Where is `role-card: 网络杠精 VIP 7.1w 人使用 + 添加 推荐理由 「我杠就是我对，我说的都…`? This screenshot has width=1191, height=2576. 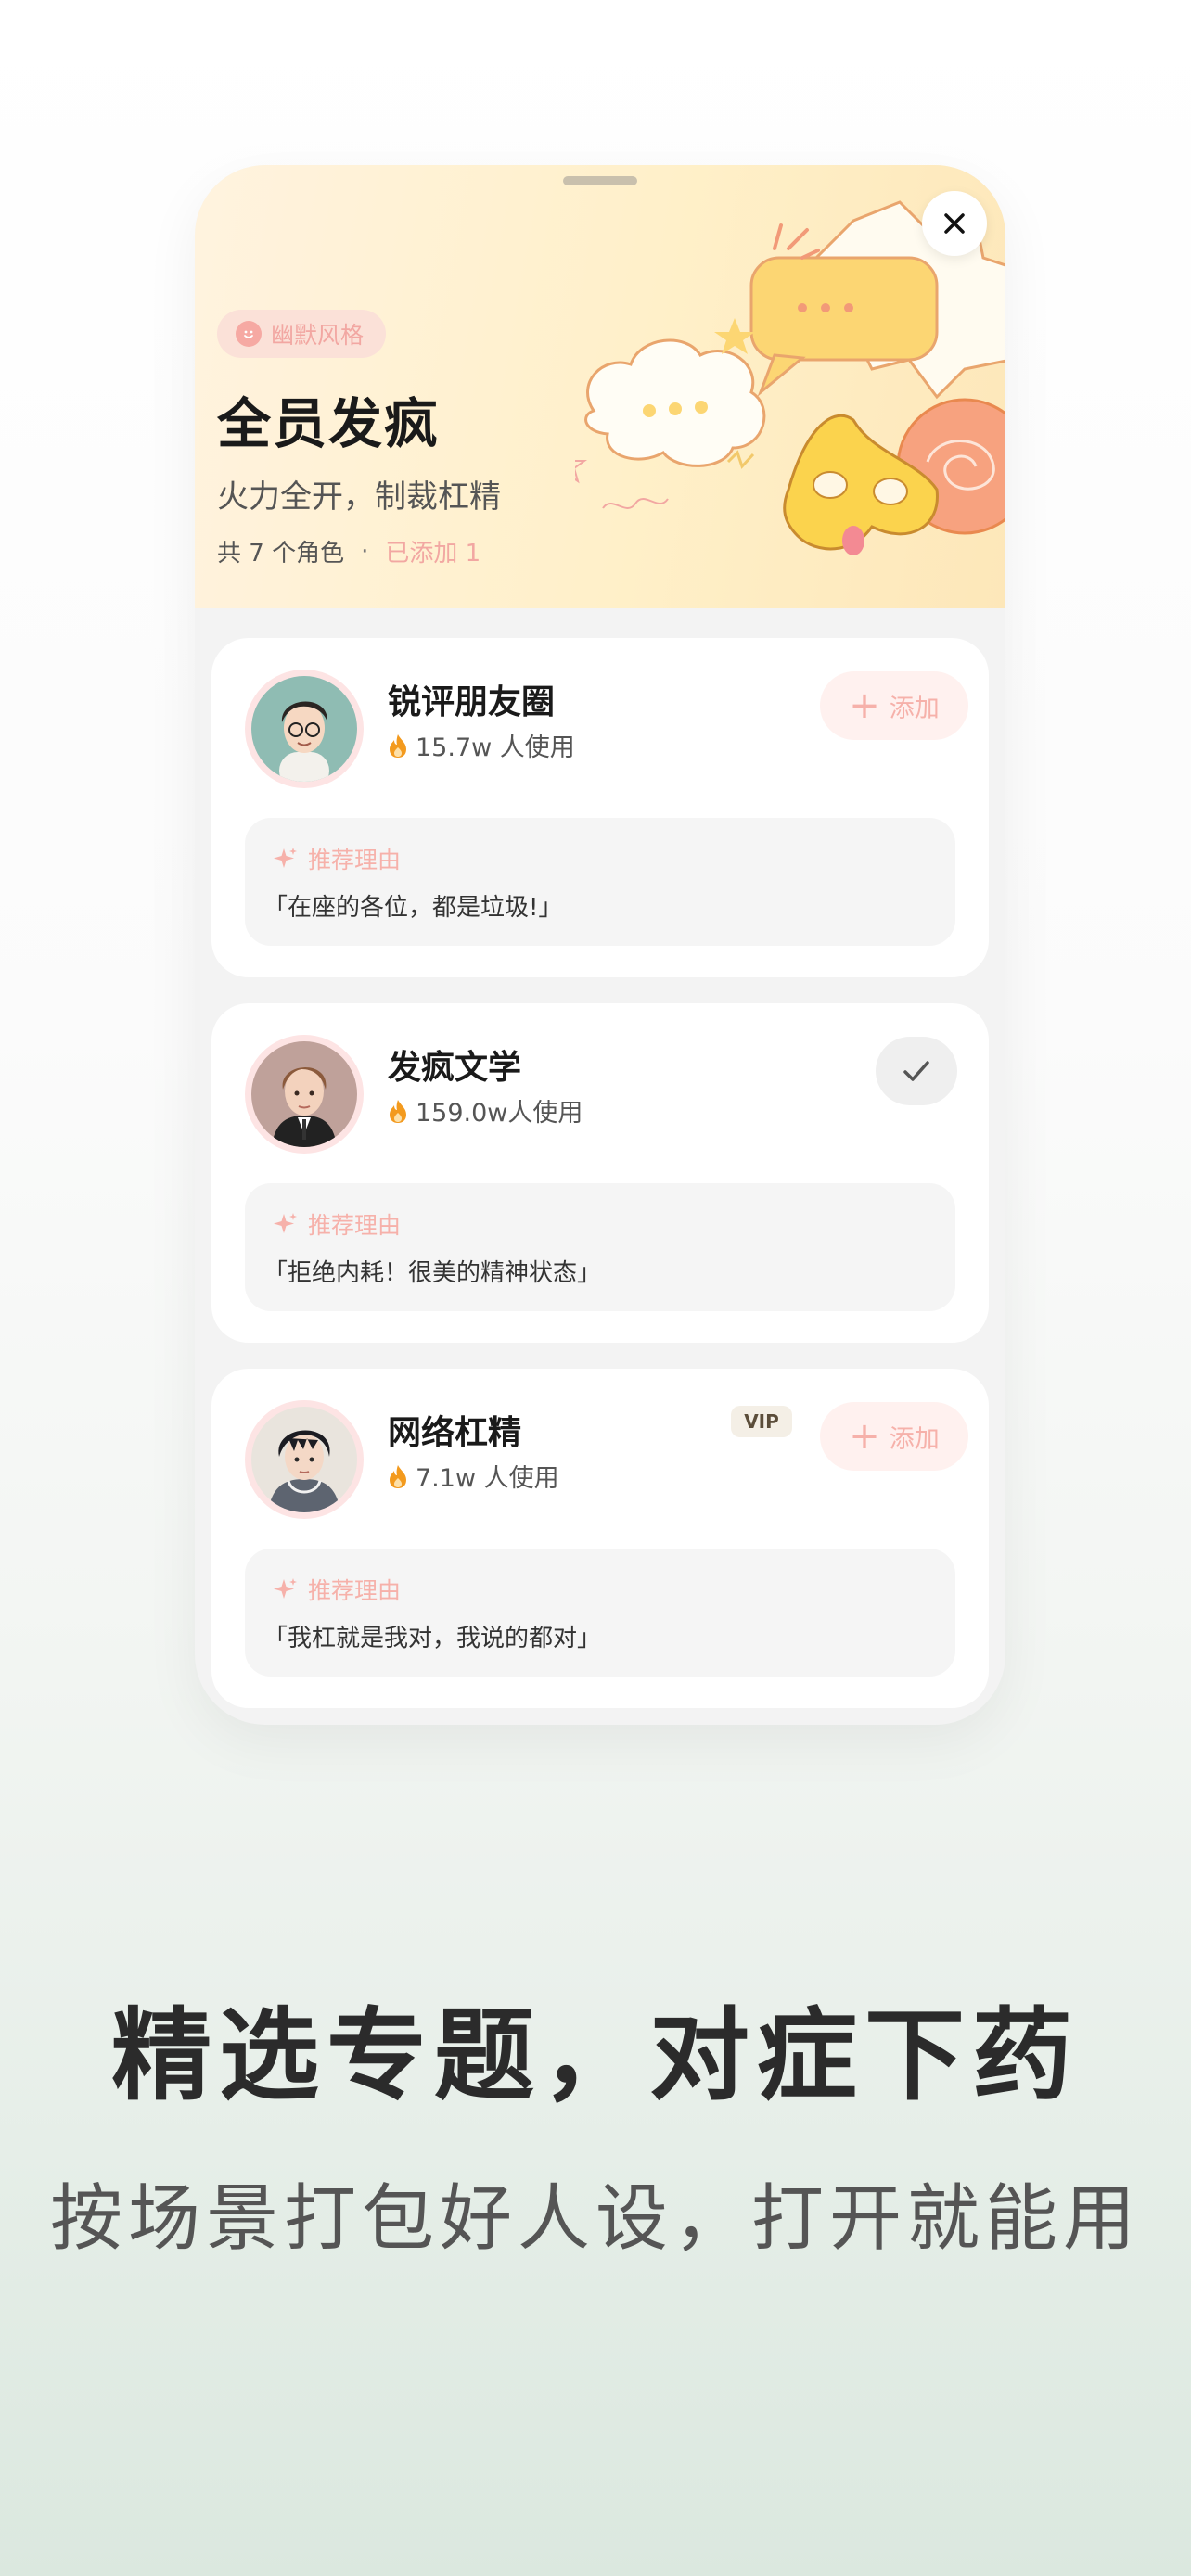 role-card: 网络杠精 VIP 7.1w 人使用 + 添加 推荐理由 「我杠就是我对，我说的都… is located at coordinates (600, 1538).